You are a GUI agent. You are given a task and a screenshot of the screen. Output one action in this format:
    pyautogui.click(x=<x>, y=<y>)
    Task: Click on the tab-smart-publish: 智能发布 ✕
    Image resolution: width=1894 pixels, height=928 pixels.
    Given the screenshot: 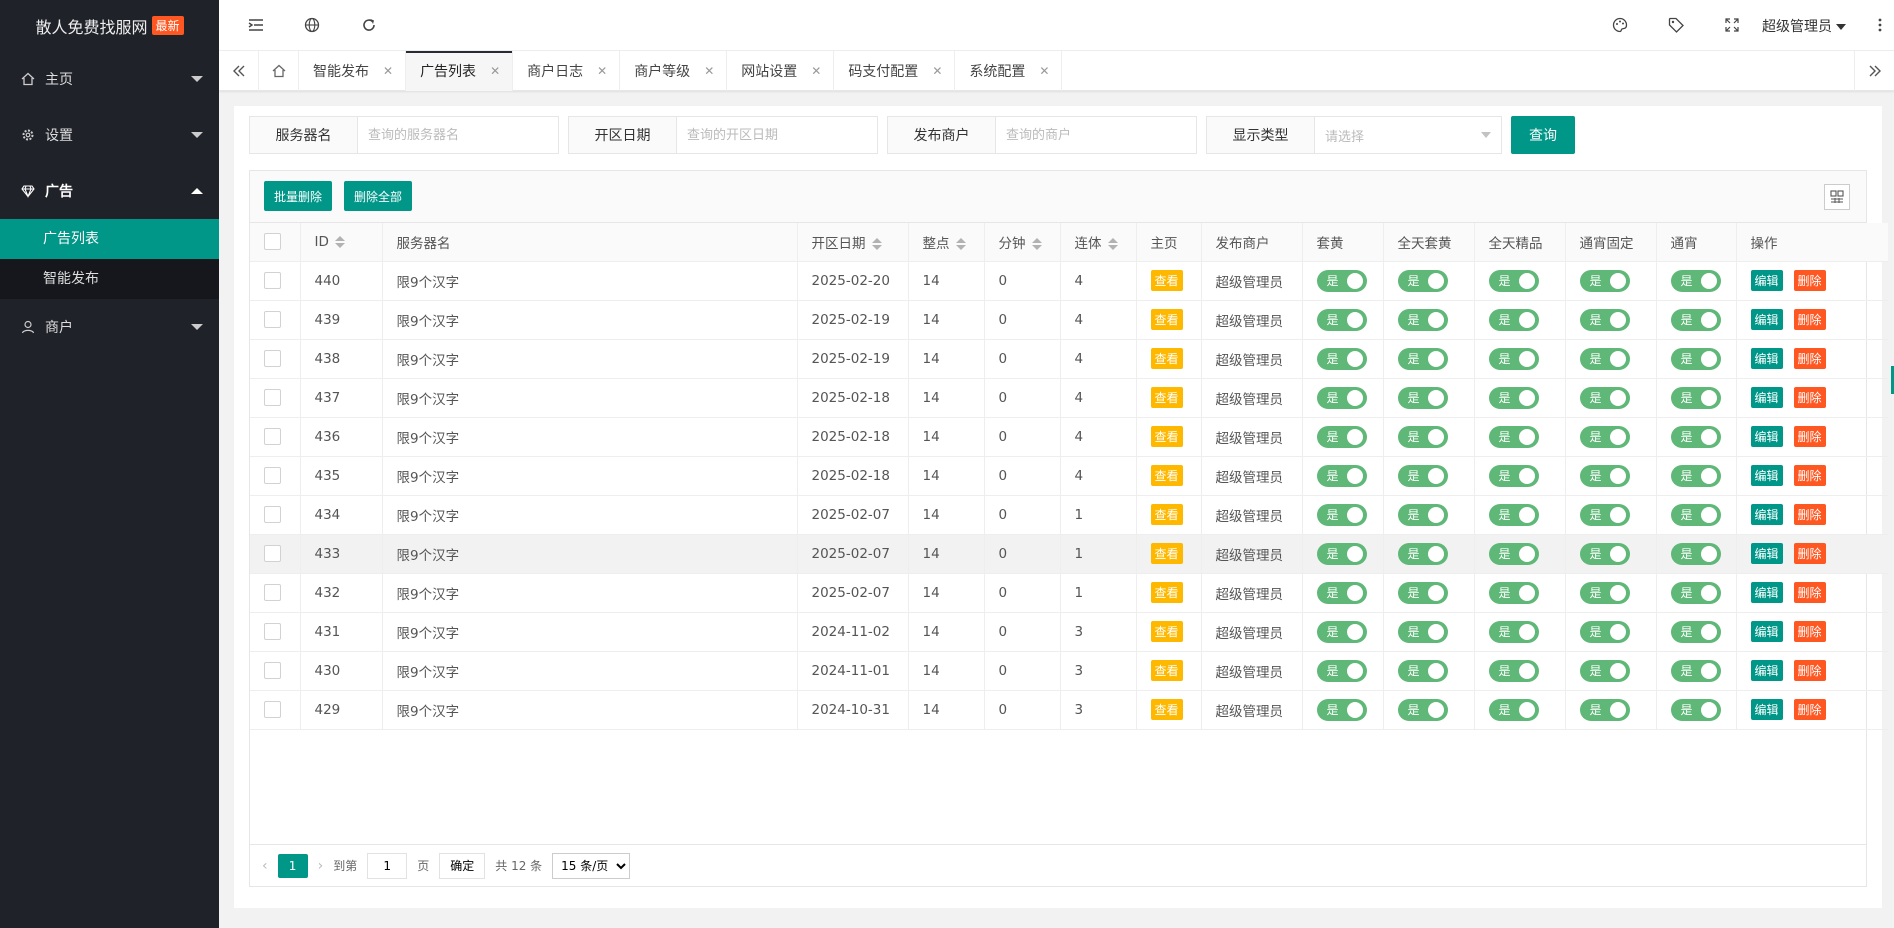 What is the action you would take?
    pyautogui.click(x=353, y=71)
    